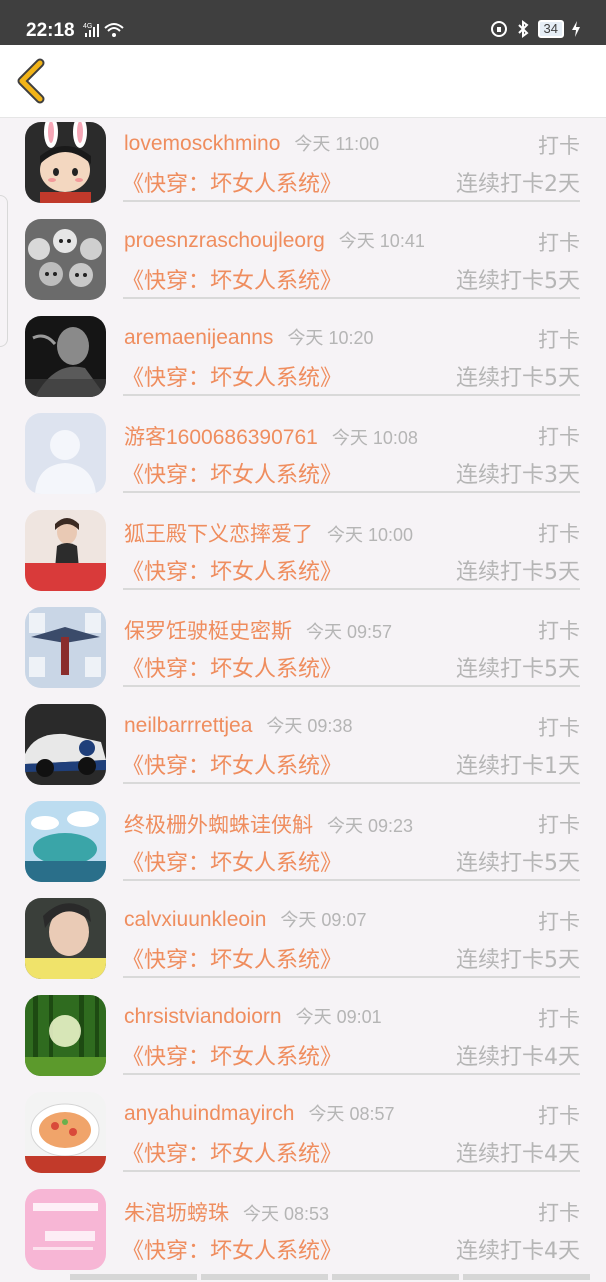 This screenshot has height=1282, width=606. I want to click on user-name: anyahuindmayirch 今天 08:57, so click(259, 1113).